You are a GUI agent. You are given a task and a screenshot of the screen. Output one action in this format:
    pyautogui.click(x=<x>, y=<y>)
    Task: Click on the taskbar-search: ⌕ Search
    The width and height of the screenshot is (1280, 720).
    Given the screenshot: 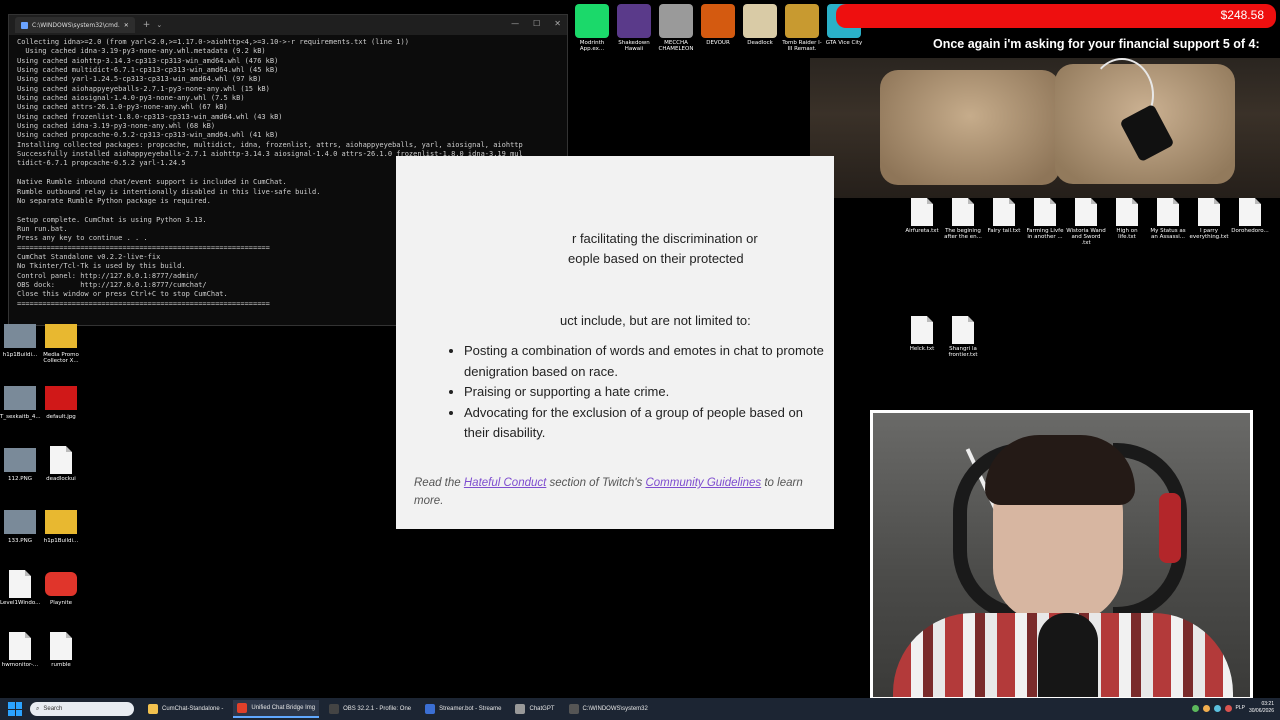 What is the action you would take?
    pyautogui.click(x=82, y=709)
    